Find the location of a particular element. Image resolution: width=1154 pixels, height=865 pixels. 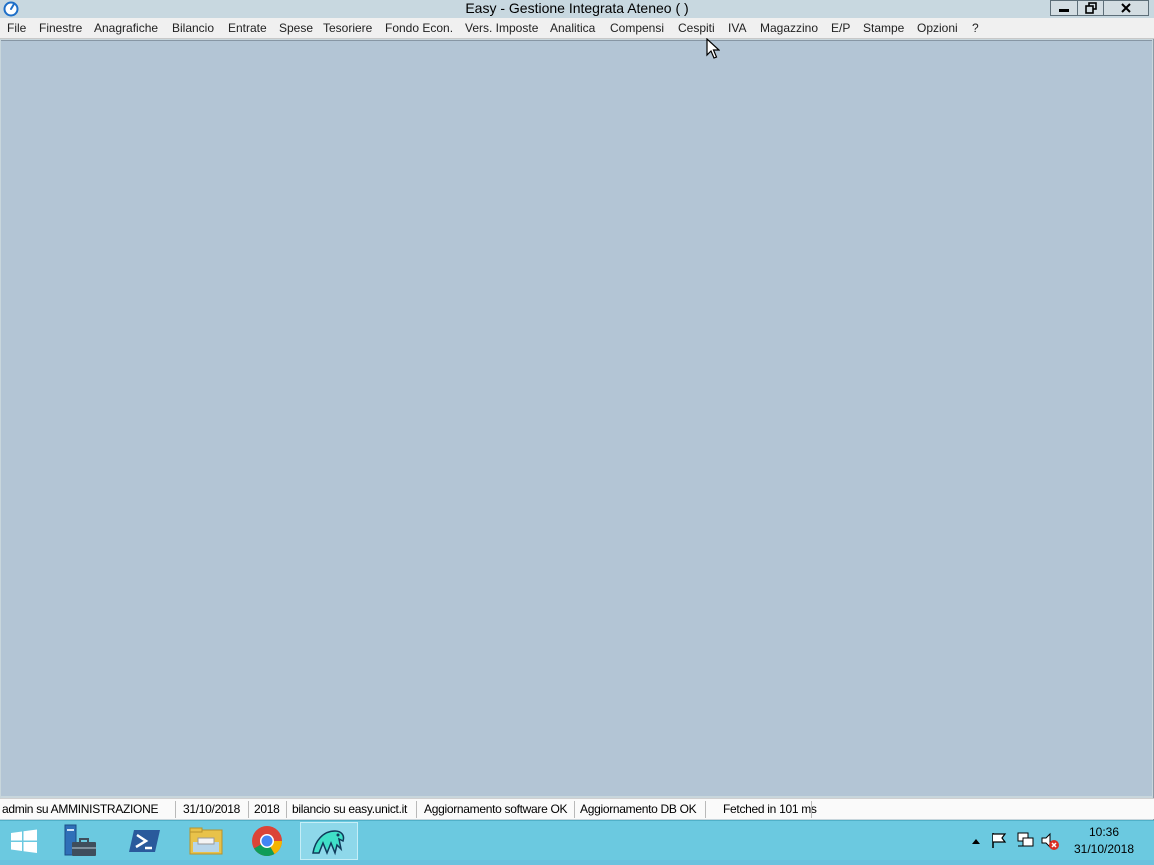

minimize-button is located at coordinates (1064, 8).